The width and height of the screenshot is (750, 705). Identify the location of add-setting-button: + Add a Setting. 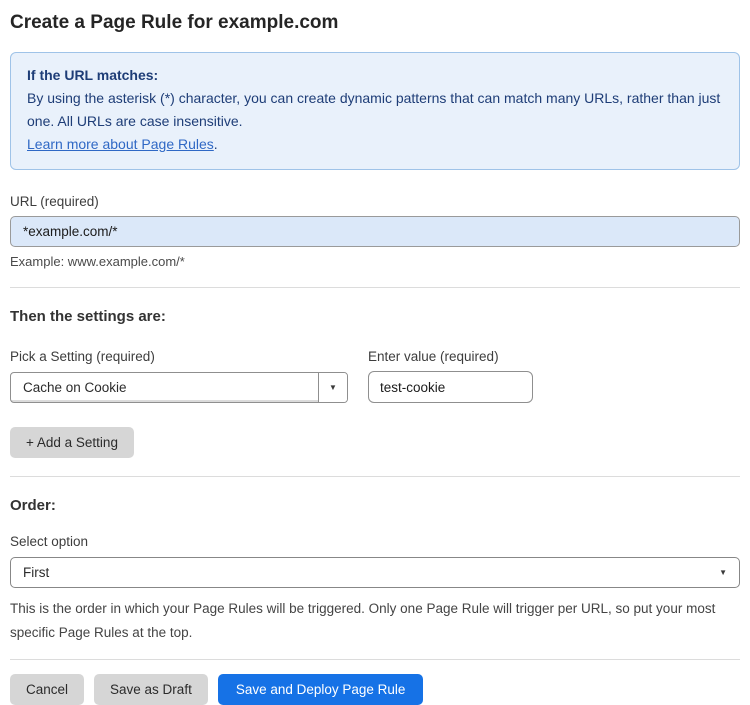
(72, 442).